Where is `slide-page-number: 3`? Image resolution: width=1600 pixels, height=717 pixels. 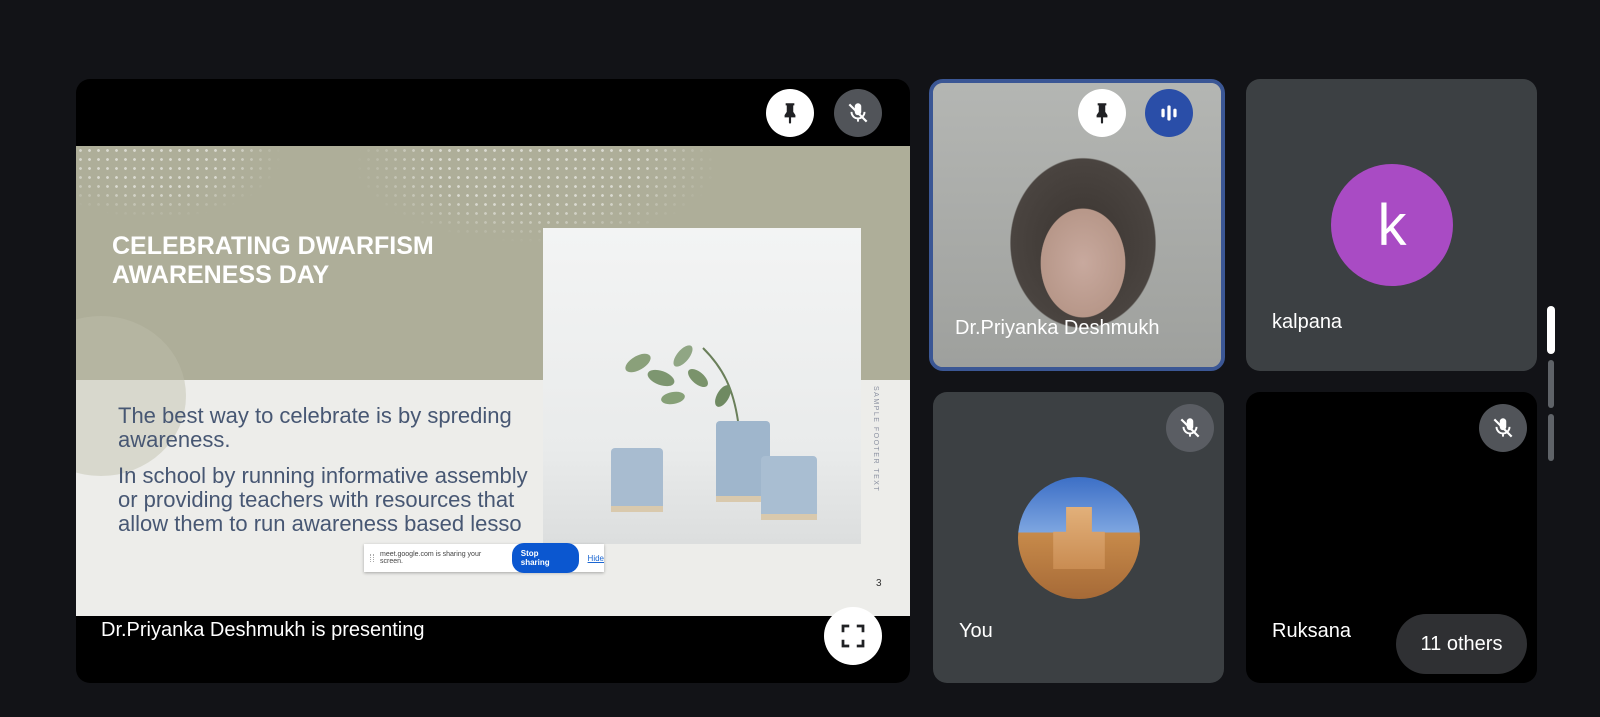 slide-page-number: 3 is located at coordinates (879, 583).